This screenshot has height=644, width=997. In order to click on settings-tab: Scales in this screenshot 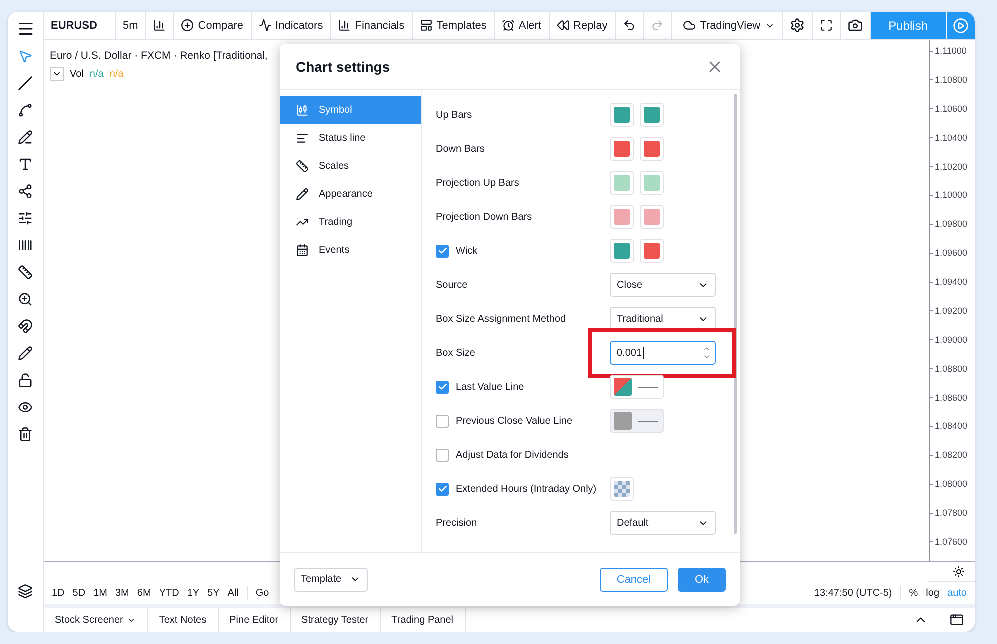, I will do `click(350, 166)`.